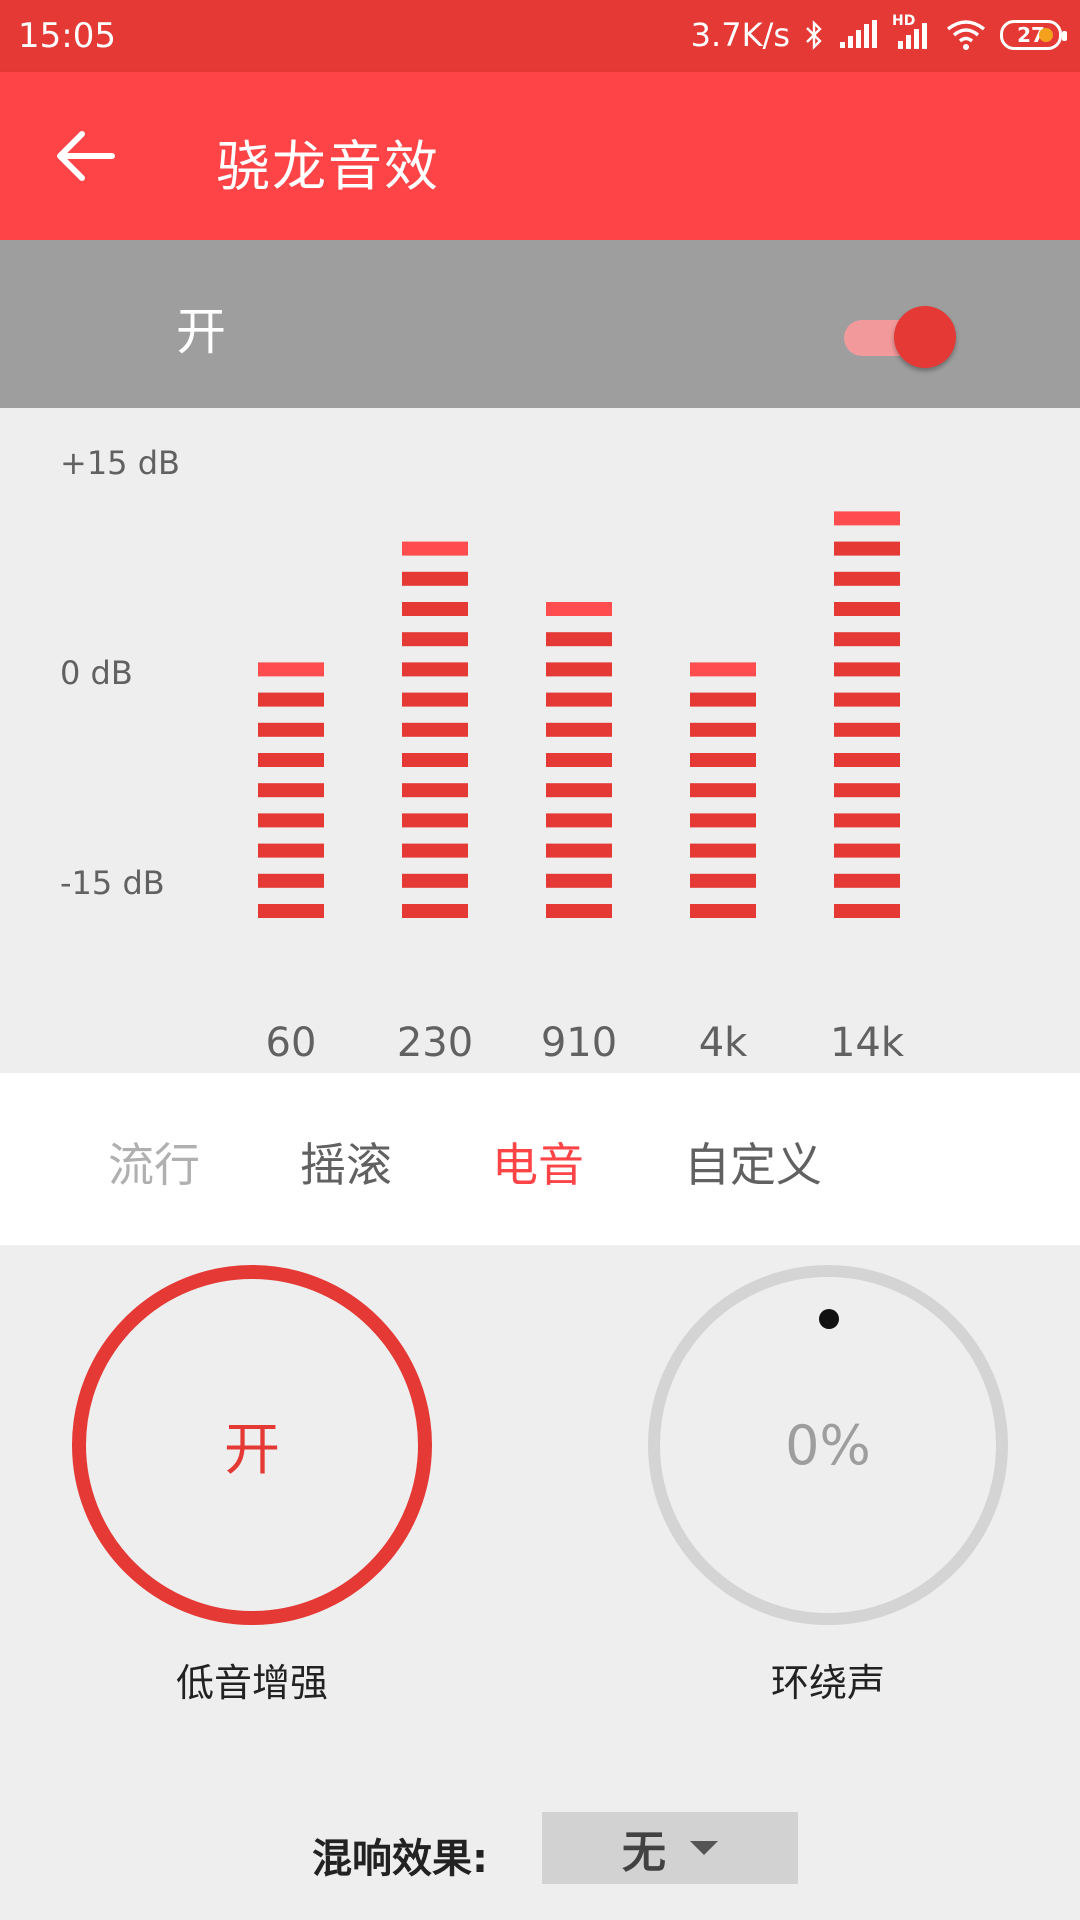 The width and height of the screenshot is (1080, 1920). What do you see at coordinates (1033, 35) in the screenshot?
I see `battery-icon: 27` at bounding box center [1033, 35].